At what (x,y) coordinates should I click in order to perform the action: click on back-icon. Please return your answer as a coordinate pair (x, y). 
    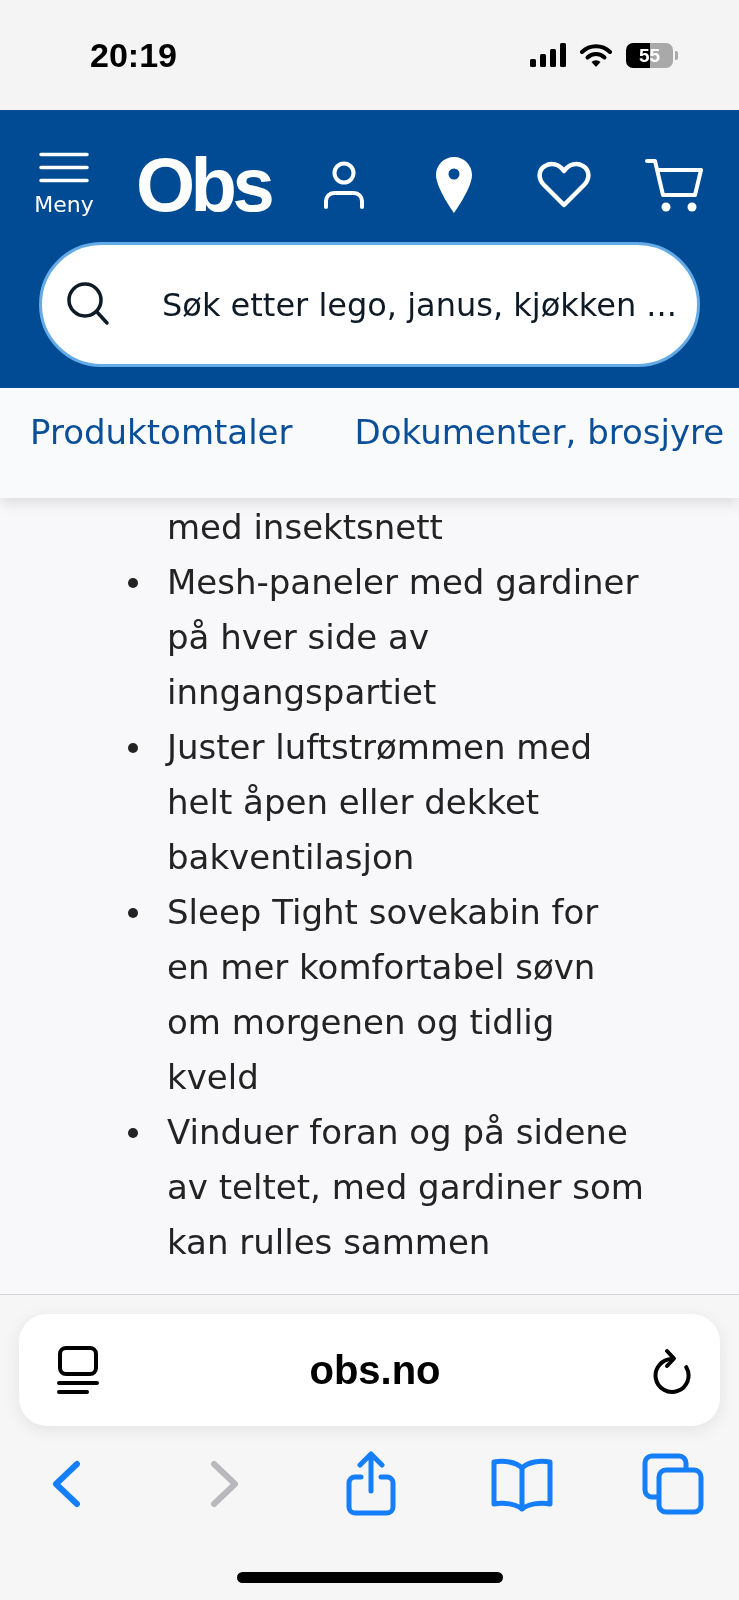
    Looking at the image, I should click on (66, 1484).